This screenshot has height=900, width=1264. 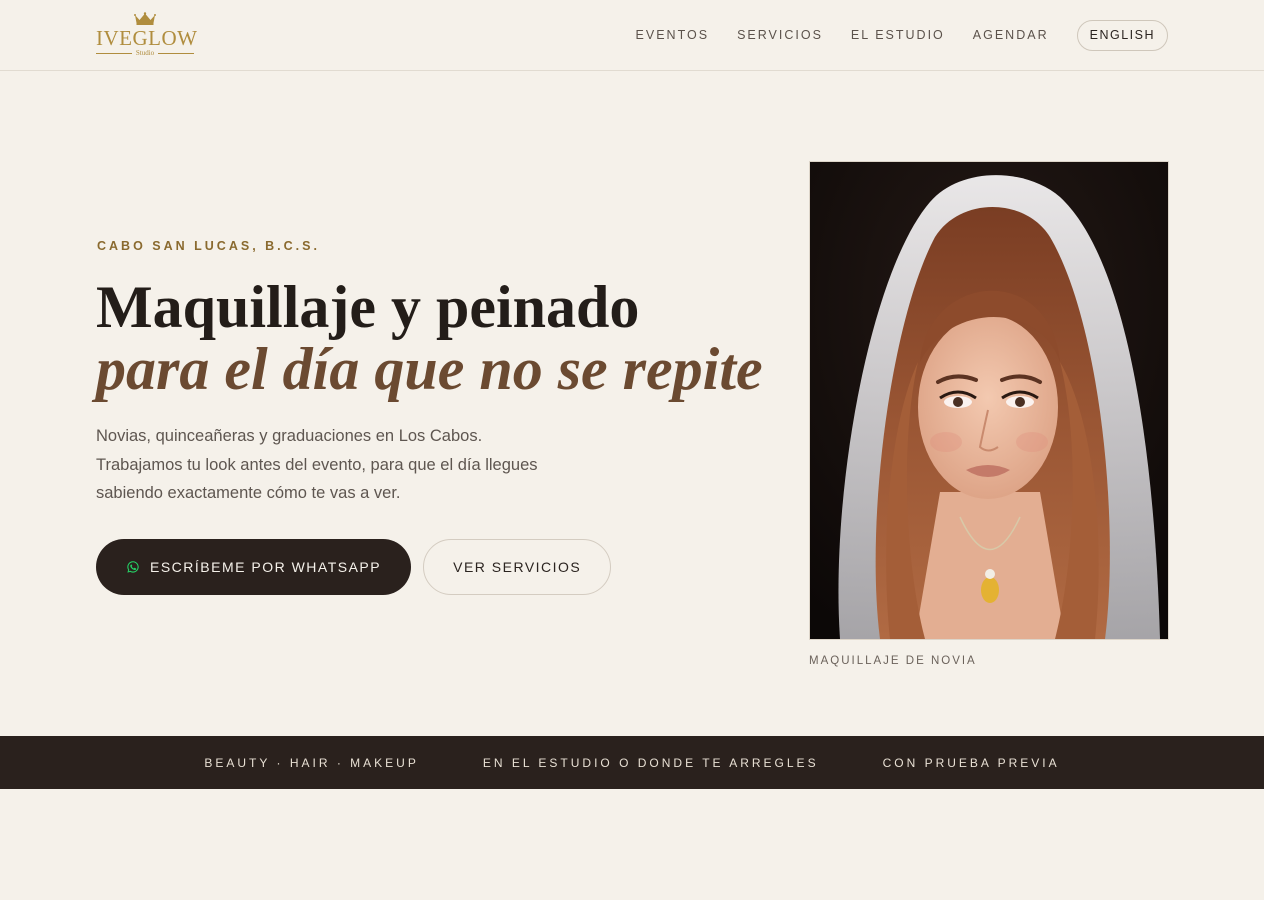 I want to click on whatsapp-button: ESCRÍBEME POR WHATSAPP, so click(x=254, y=567).